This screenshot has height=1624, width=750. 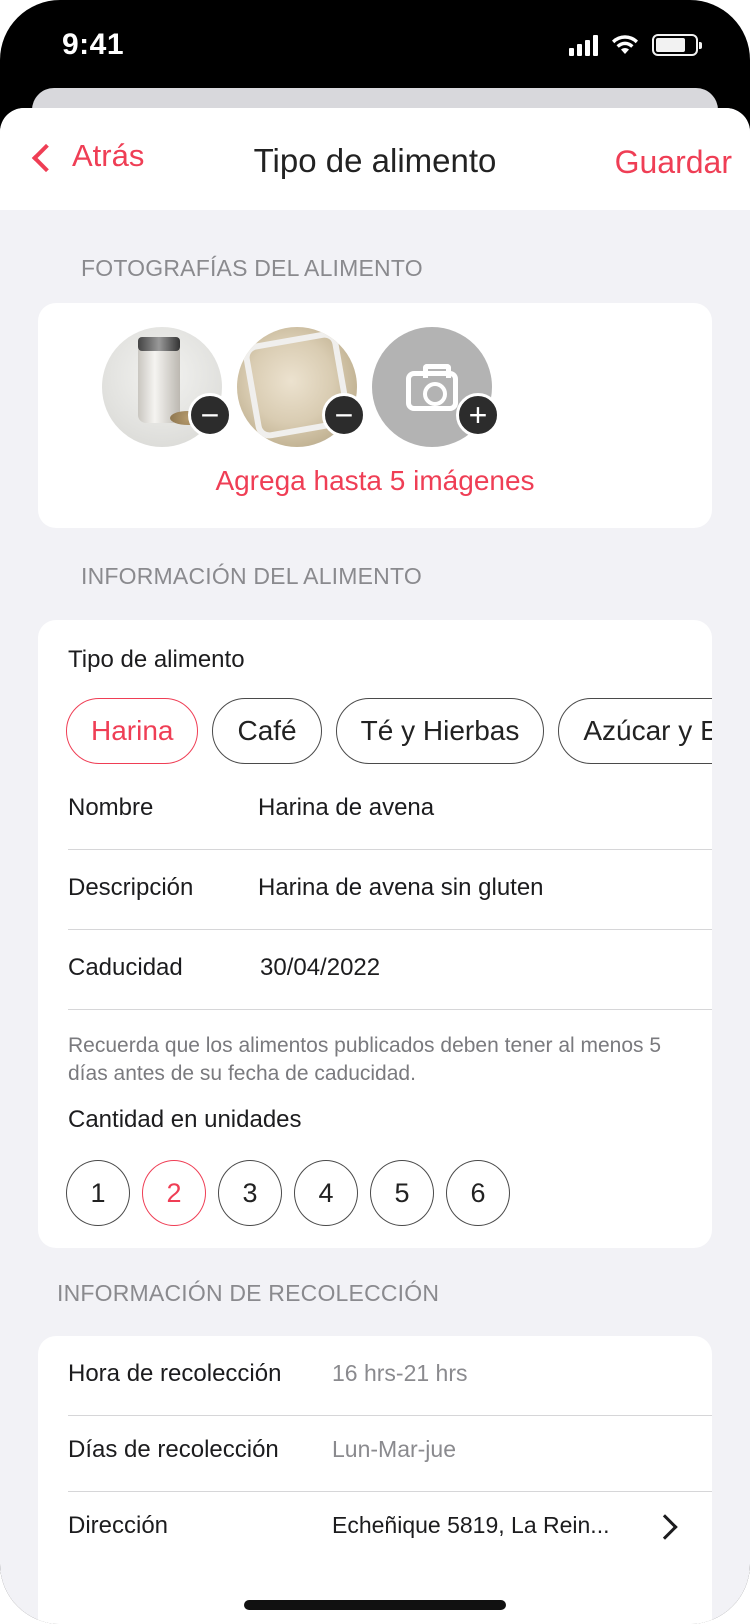 I want to click on expiry-label: Caducidad, so click(x=125, y=967).